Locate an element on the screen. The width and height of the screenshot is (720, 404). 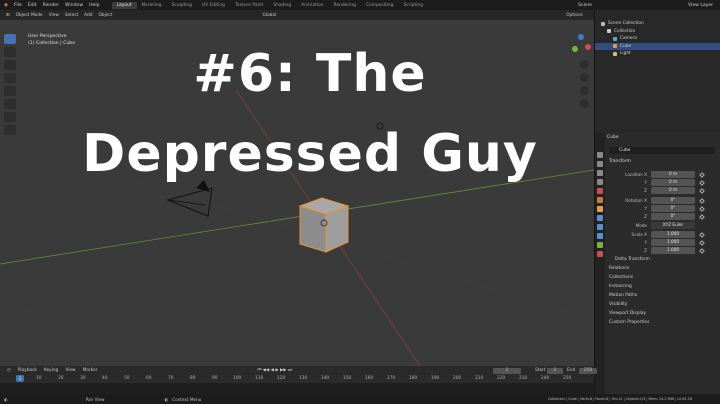
scene-tab-icon is located at coordinates (600, 191).